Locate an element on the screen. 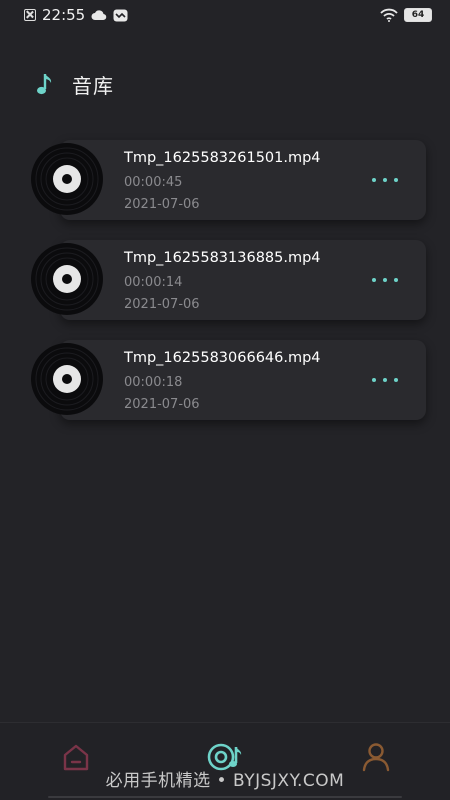 The image size is (450, 800). library-header: 音库 is located at coordinates (75, 84).